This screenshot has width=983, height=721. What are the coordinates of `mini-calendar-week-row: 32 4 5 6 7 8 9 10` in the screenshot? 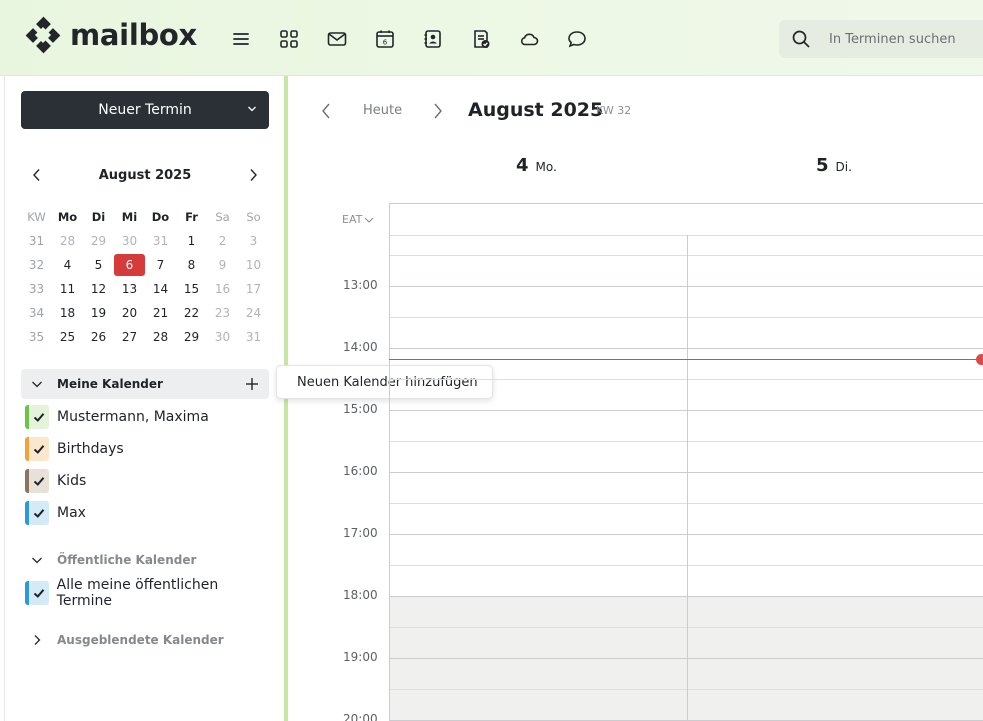 It's located at (145, 265).